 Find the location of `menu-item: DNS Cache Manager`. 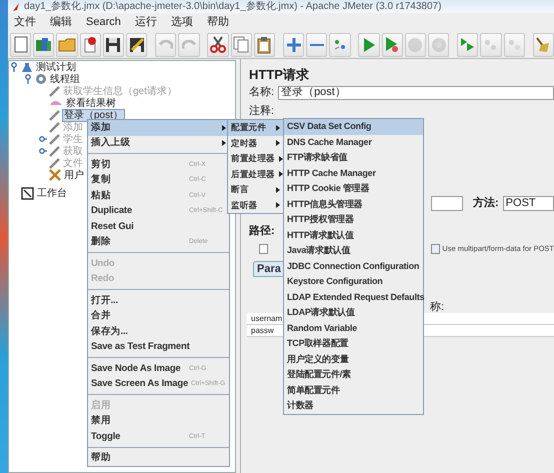

menu-item: DNS Cache Manager is located at coordinates (353, 142).